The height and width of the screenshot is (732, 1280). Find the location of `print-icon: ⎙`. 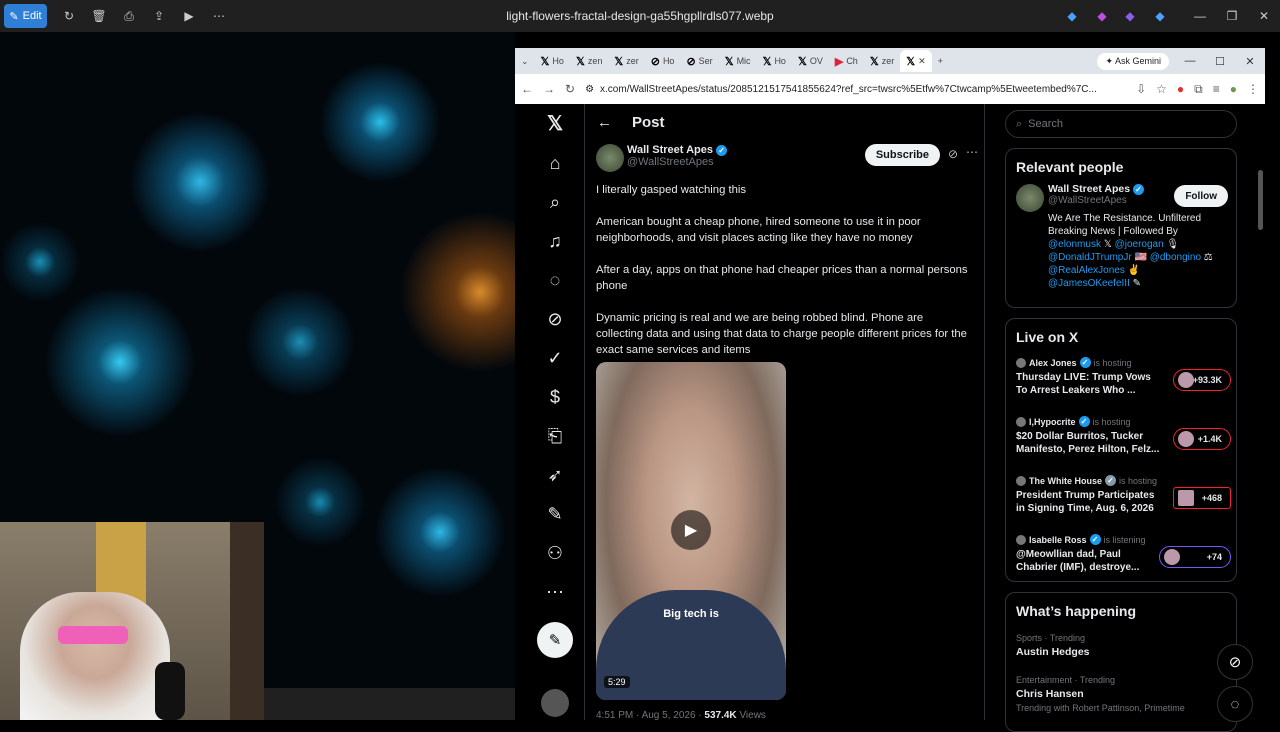

print-icon: ⎙ is located at coordinates (129, 16).